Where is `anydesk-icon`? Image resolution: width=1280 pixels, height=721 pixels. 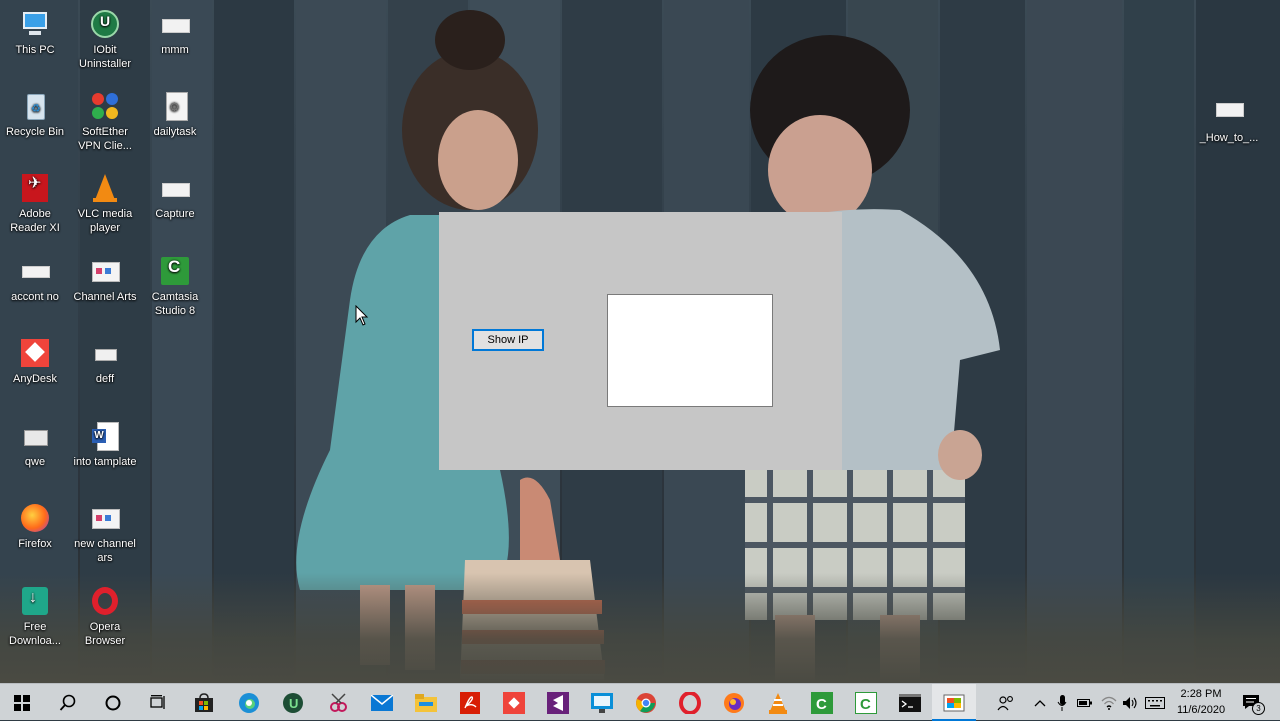 anydesk-icon is located at coordinates (514, 702).